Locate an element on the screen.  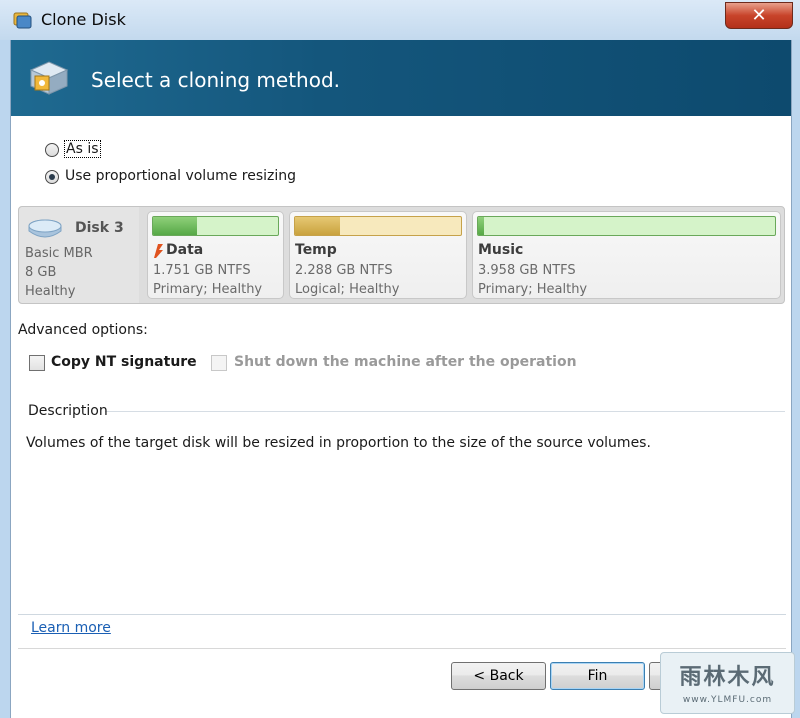
partition-name: Music is located at coordinates (501, 250).